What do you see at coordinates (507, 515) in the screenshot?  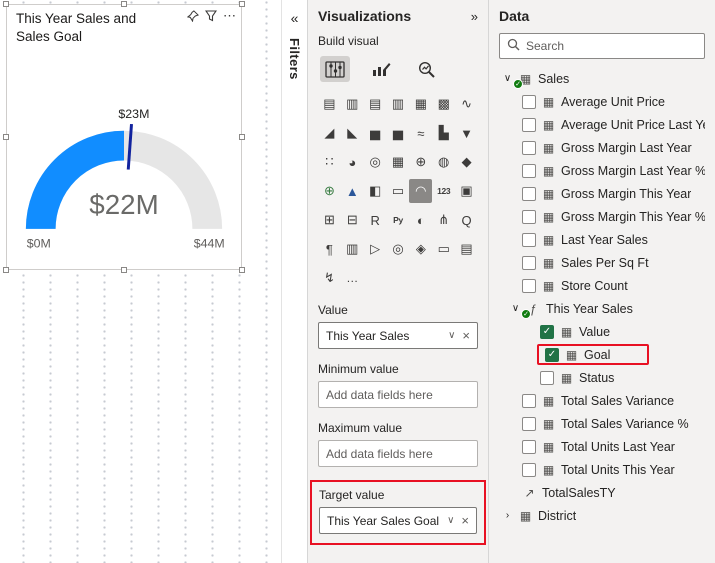 I see `chevron-right-icon: ›` at bounding box center [507, 515].